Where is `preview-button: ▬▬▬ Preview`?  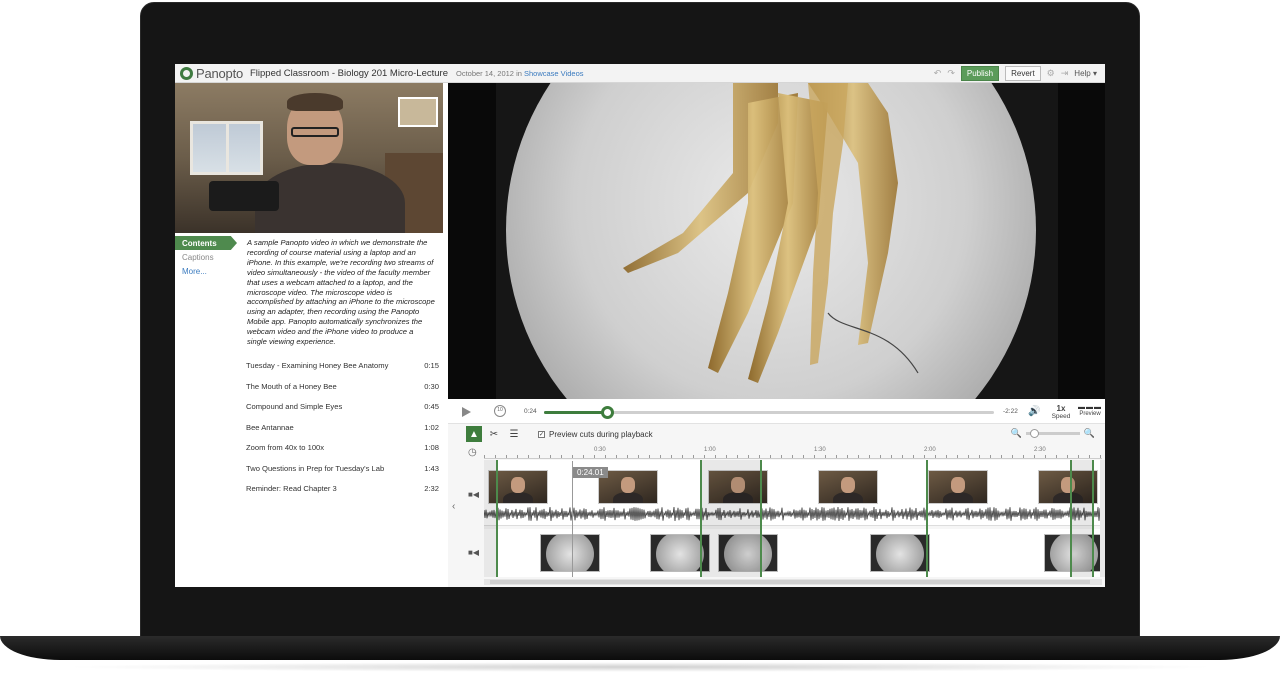
preview-button: ▬▬▬ Preview is located at coordinates (1090, 410).